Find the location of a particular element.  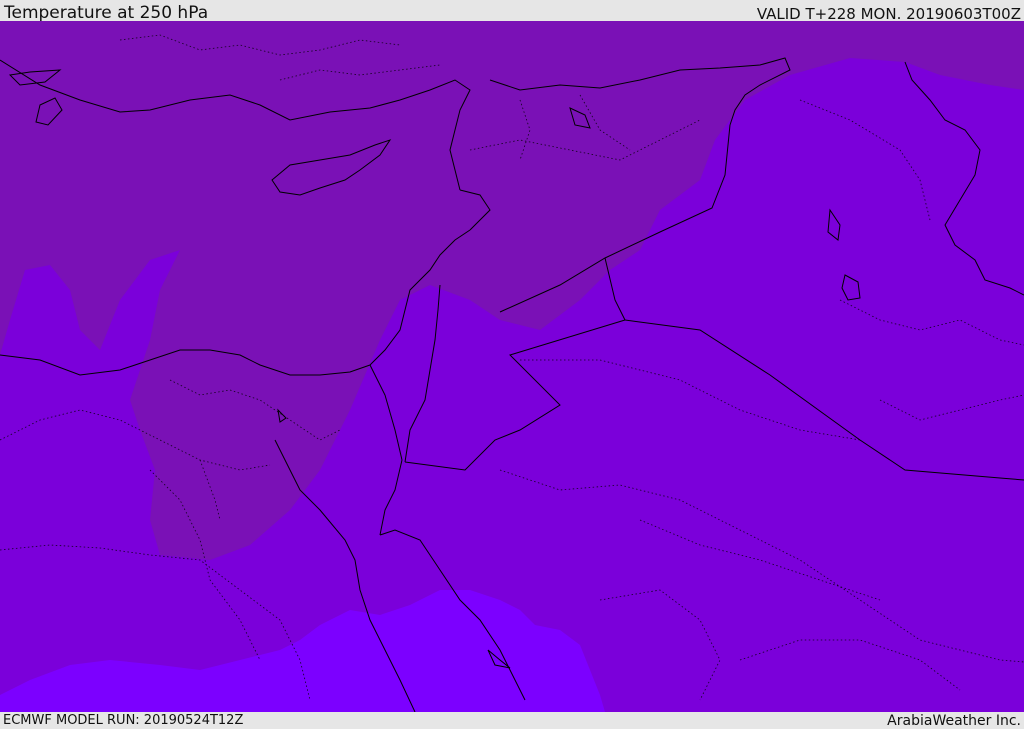

map-title: Temperature at 250 hPa is located at coordinates (106, 13).